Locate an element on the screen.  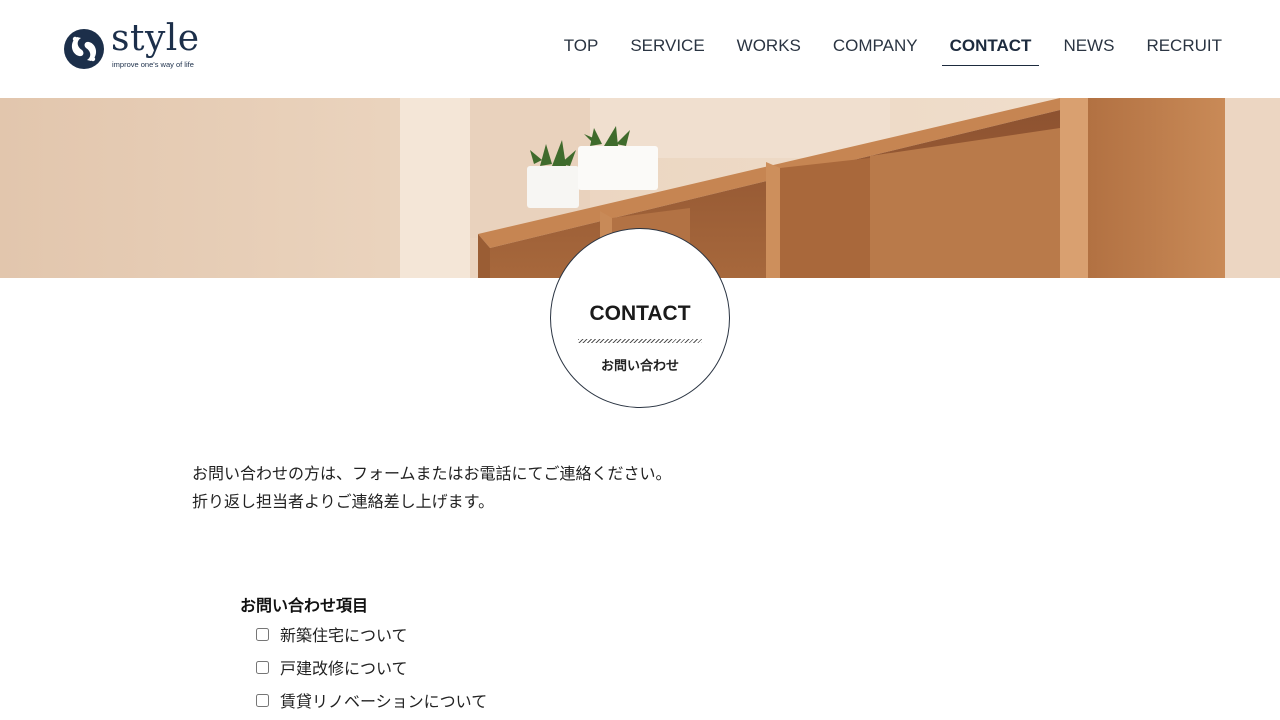
nav-company: COMPANY is located at coordinates (875, 47).